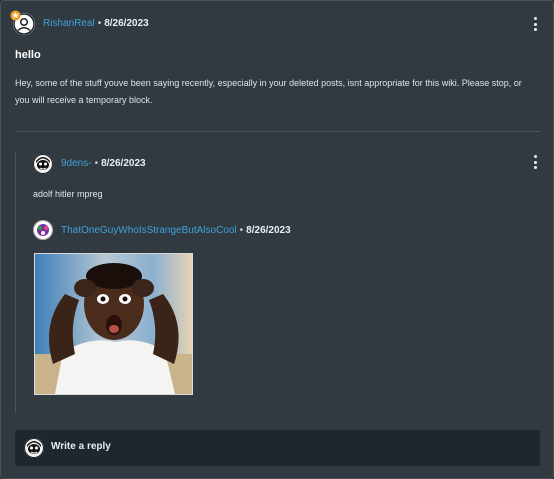  What do you see at coordinates (76, 163) in the screenshot?
I see `reply-author-link: 9dens-` at bounding box center [76, 163].